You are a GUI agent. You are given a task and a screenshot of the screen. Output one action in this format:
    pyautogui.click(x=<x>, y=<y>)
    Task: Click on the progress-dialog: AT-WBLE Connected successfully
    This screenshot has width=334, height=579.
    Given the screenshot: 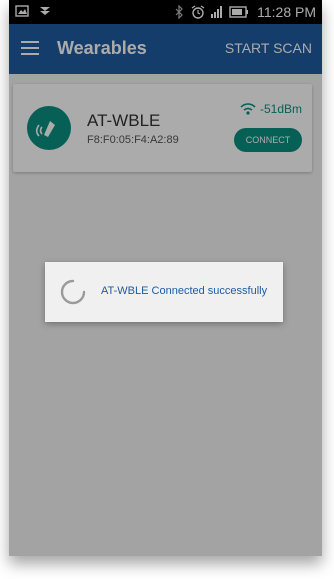 What is the action you would take?
    pyautogui.click(x=164, y=292)
    